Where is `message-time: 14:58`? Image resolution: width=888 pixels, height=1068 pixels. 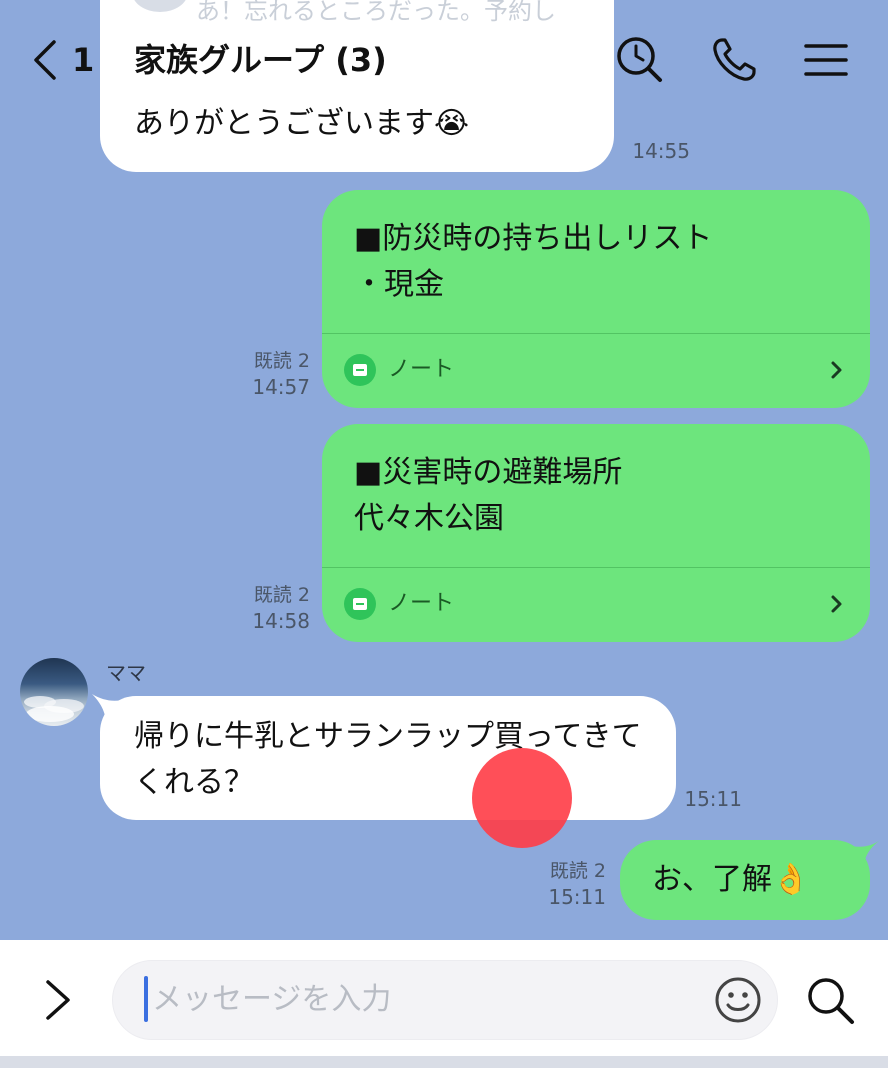
message-time: 14:58 is located at coordinates (281, 621).